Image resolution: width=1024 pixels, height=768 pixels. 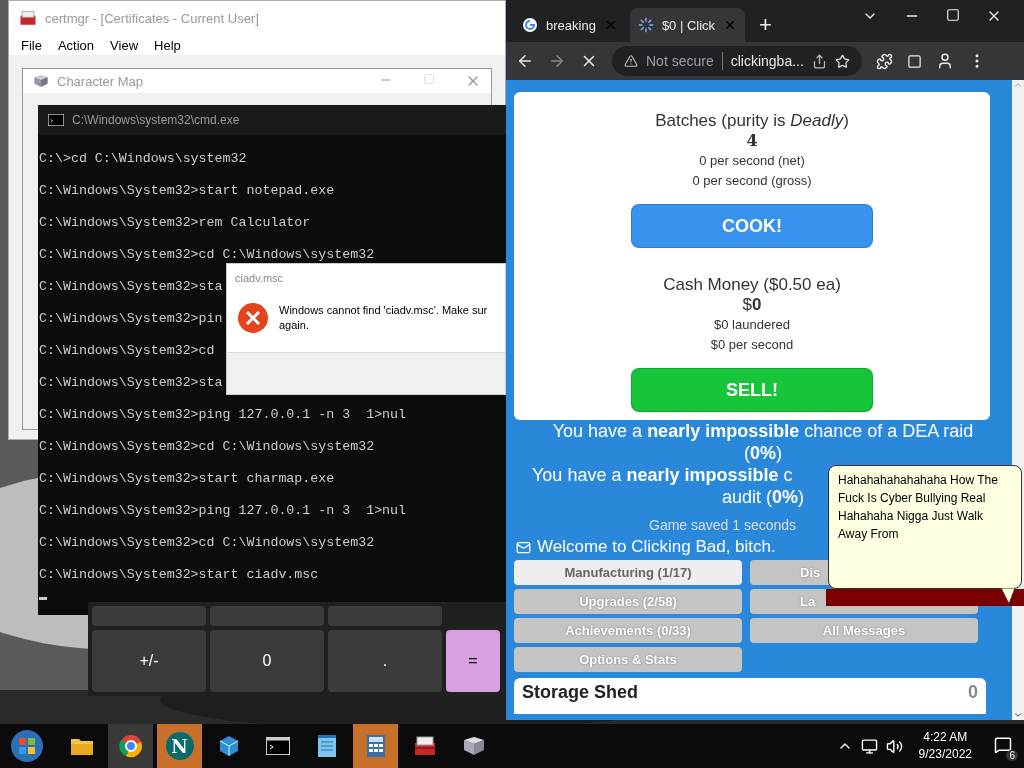 What do you see at coordinates (156, 120) in the screenshot?
I see `window-title: C:\Windows\system32\cmd.exe` at bounding box center [156, 120].